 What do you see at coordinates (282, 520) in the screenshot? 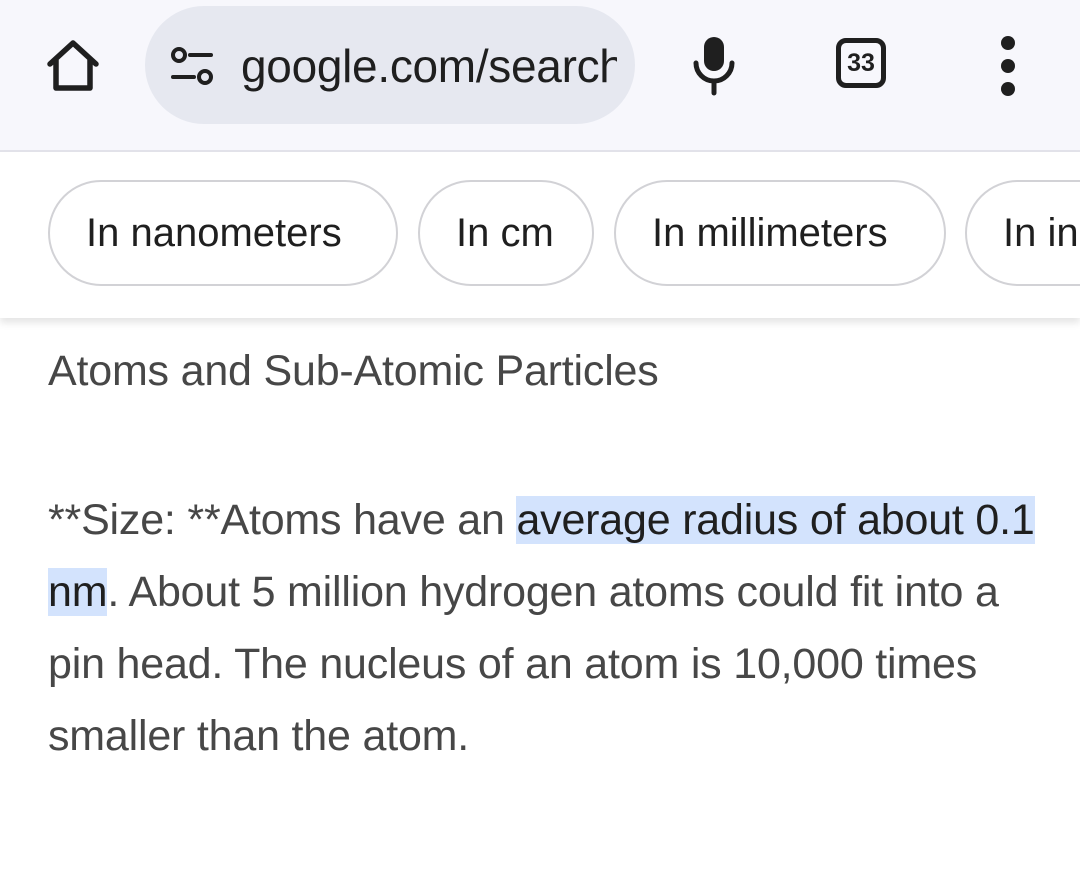
I see `snippet-prefix: **Size: **Atoms have an` at bounding box center [282, 520].